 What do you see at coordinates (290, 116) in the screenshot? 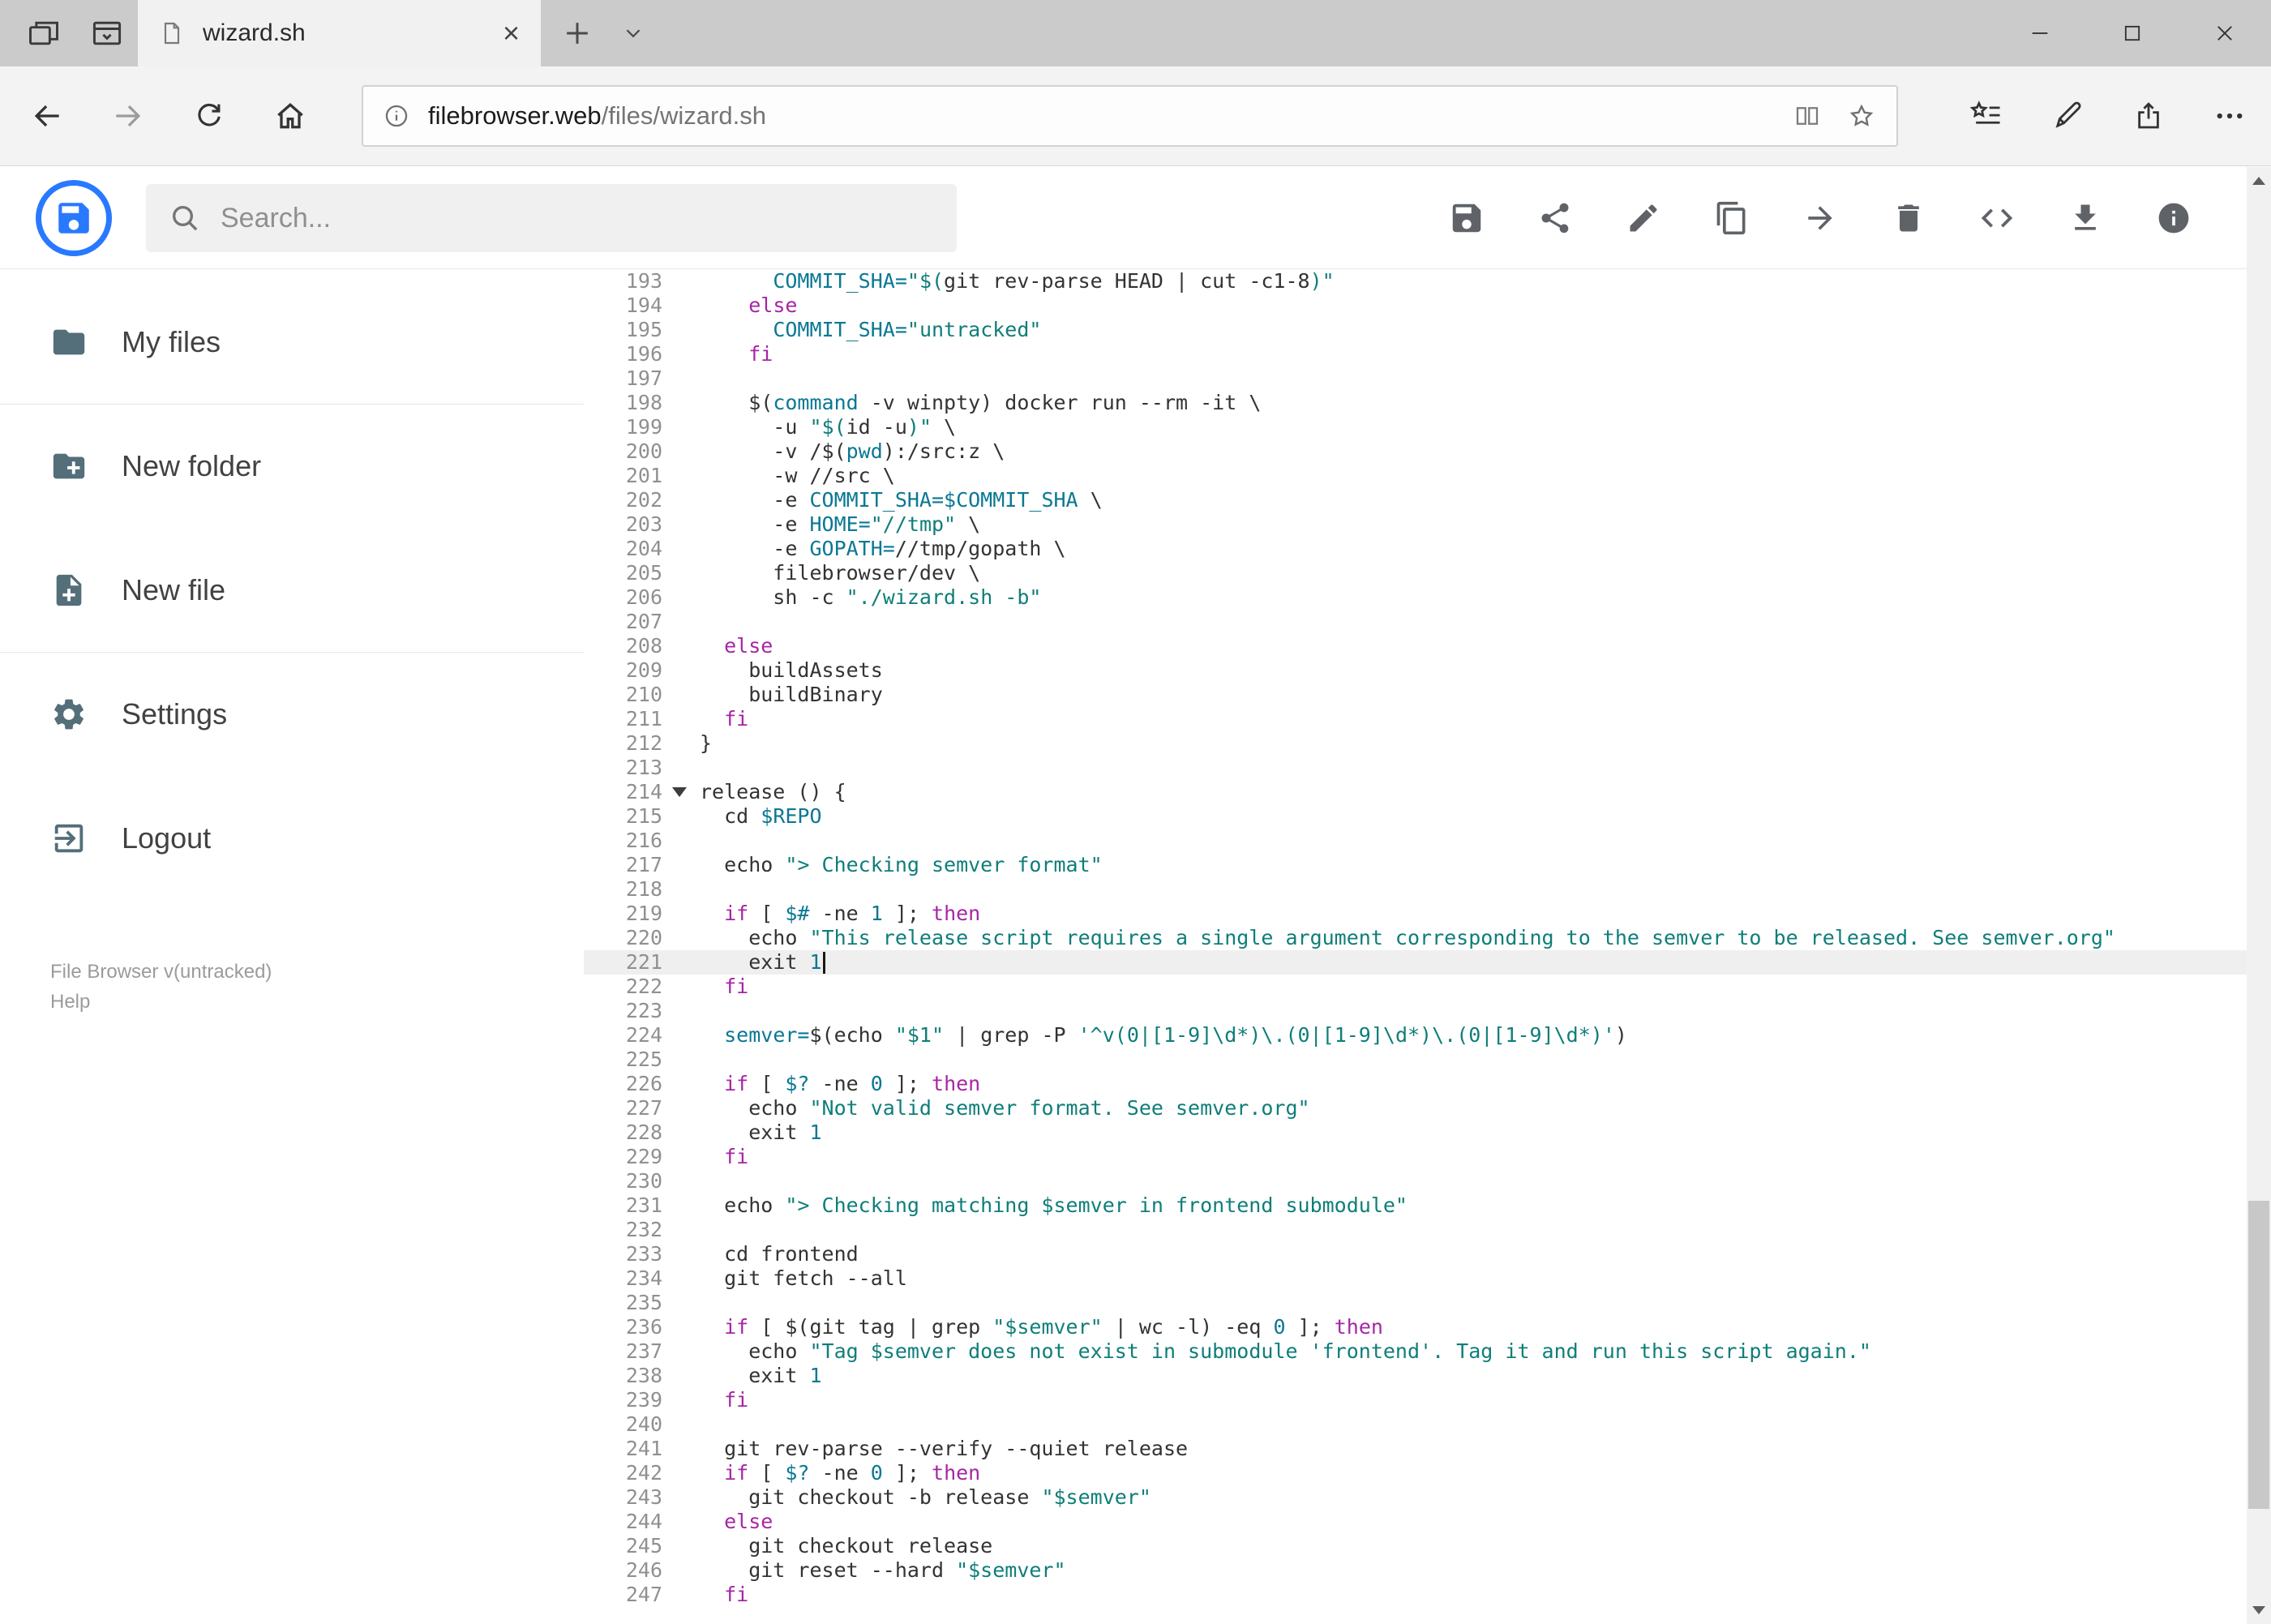
I see `home-button` at bounding box center [290, 116].